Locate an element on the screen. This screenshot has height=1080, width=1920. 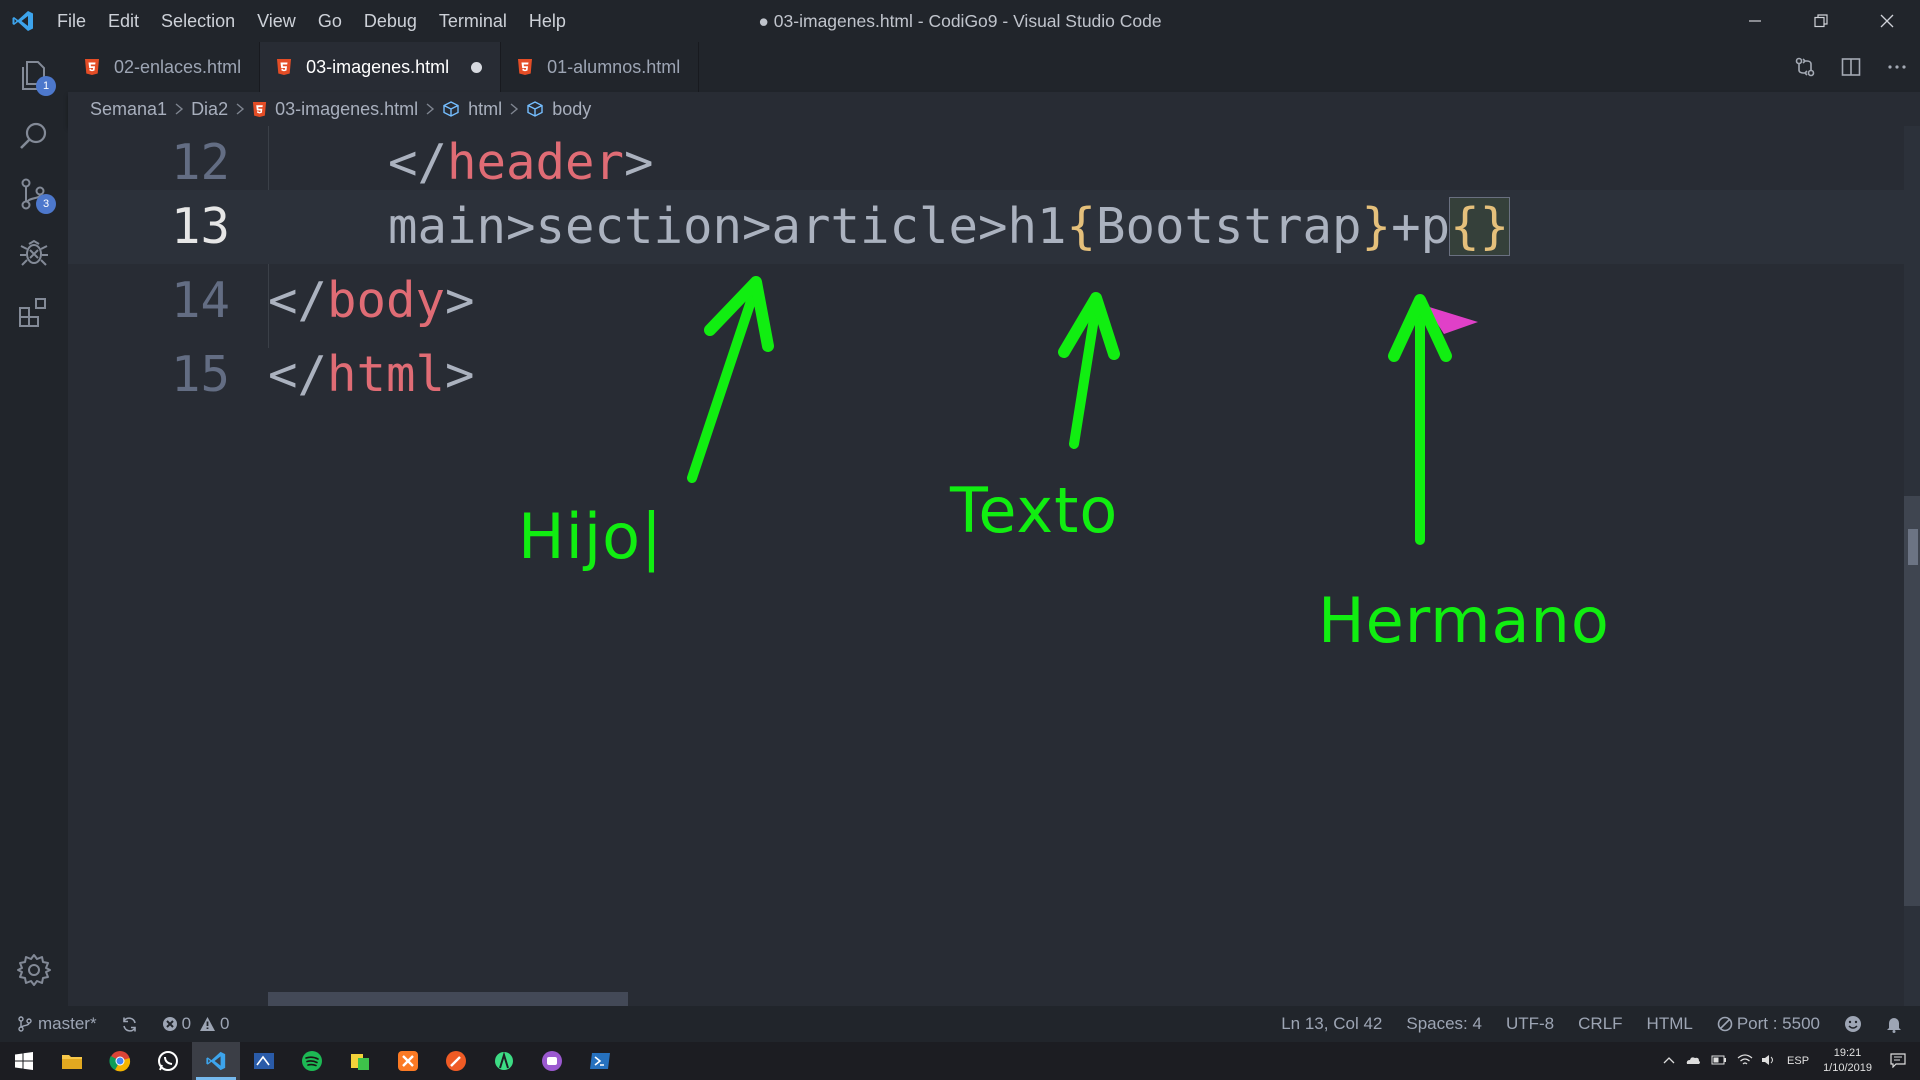
chrome-icon is located at coordinates (120, 1061).